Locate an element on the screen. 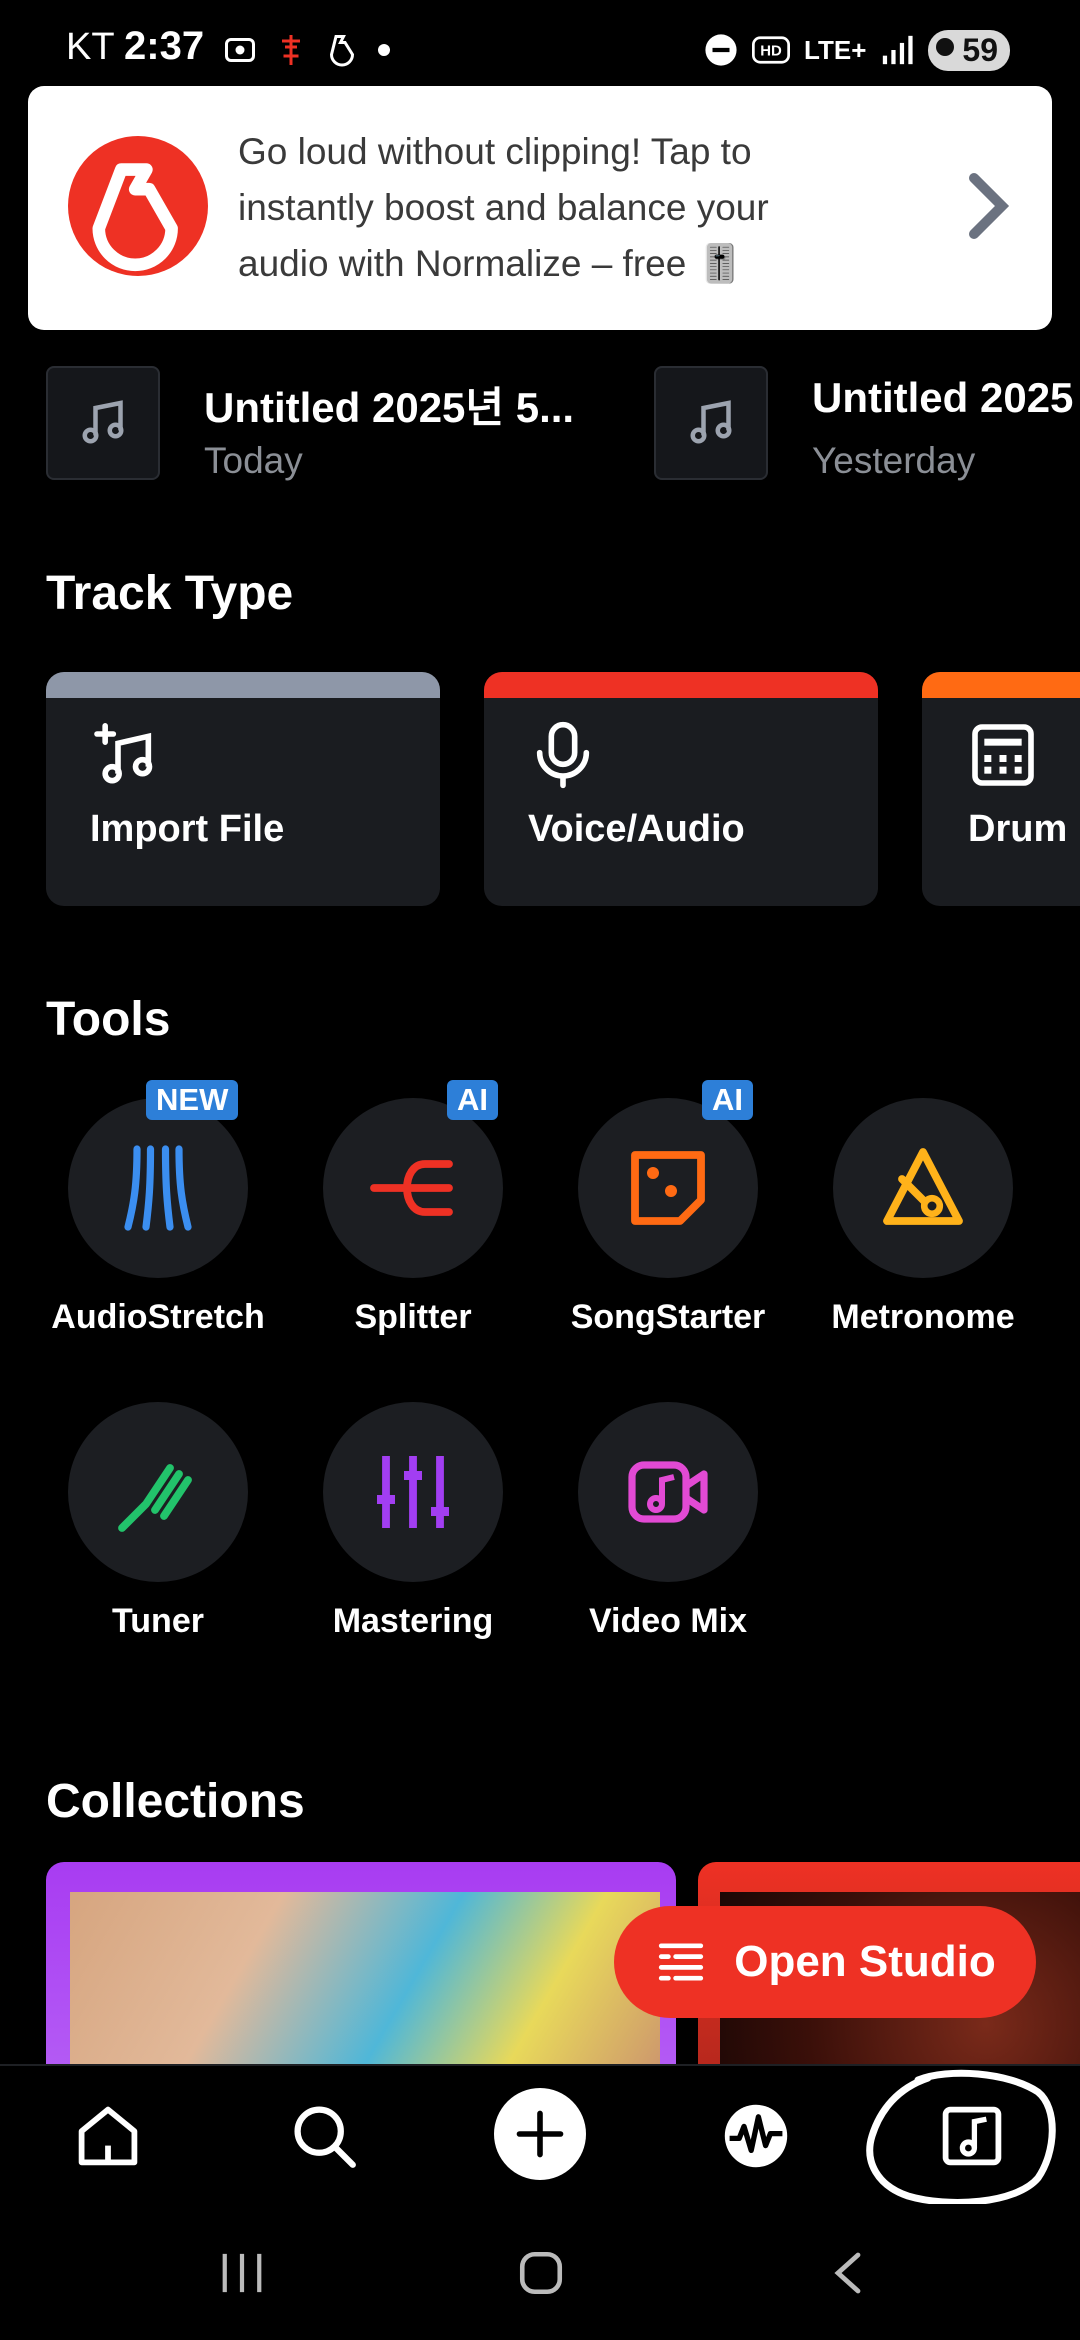 The image size is (1080, 2340). tool-label: Metronome is located at coordinates (923, 1317).